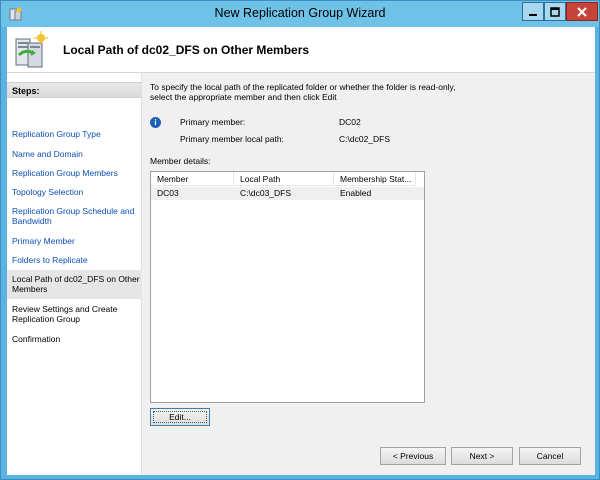 Image resolution: width=600 pixels, height=480 pixels. What do you see at coordinates (213, 122) in the screenshot?
I see `primary-member-label: Primary member:` at bounding box center [213, 122].